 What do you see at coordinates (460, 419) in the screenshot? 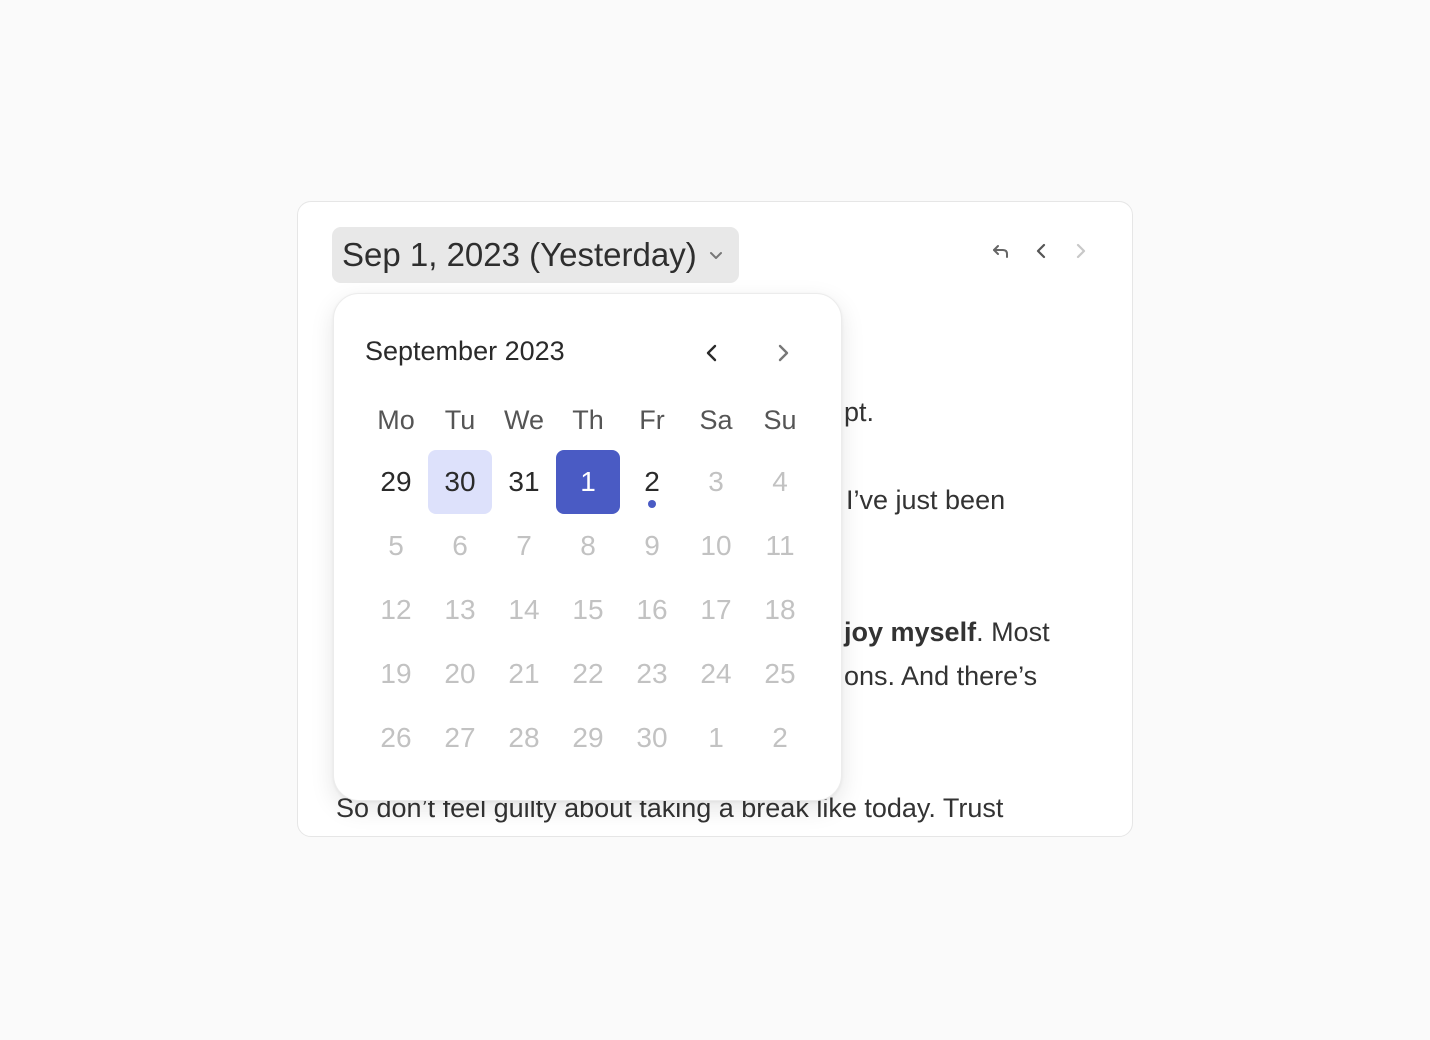
I see `weekday-label: Tu` at bounding box center [460, 419].